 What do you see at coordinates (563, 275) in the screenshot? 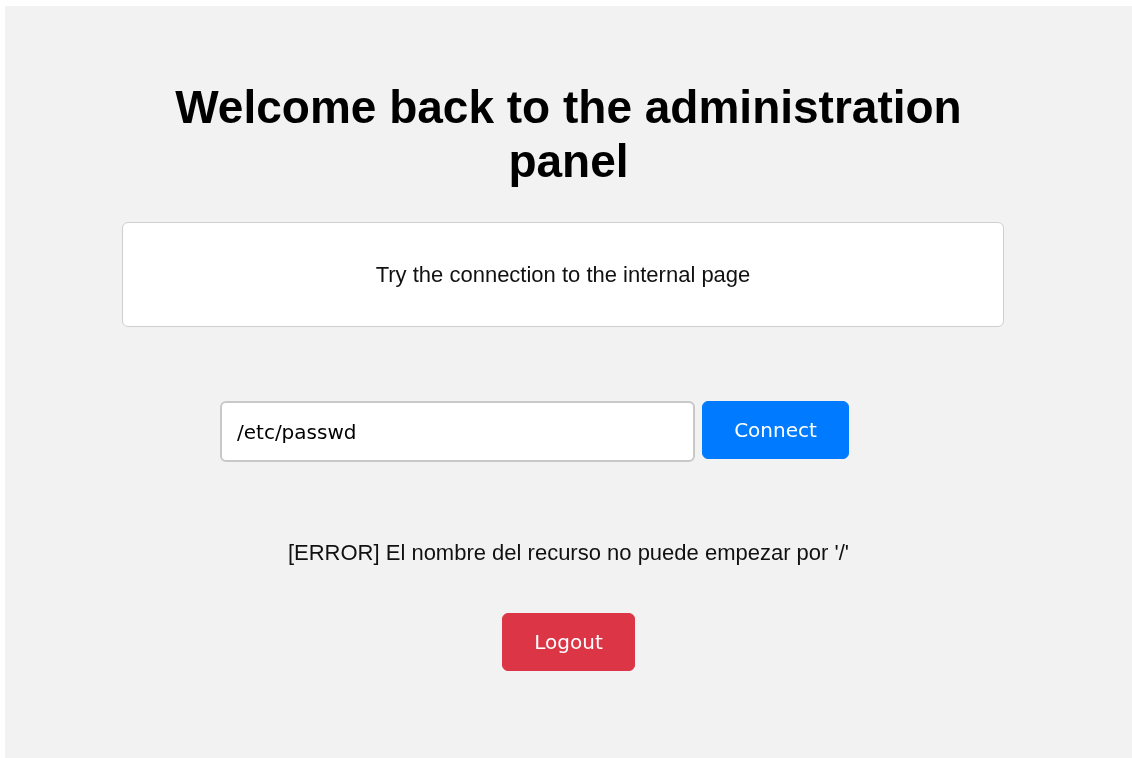
I see `info-text: Try the connection to the internal page` at bounding box center [563, 275].